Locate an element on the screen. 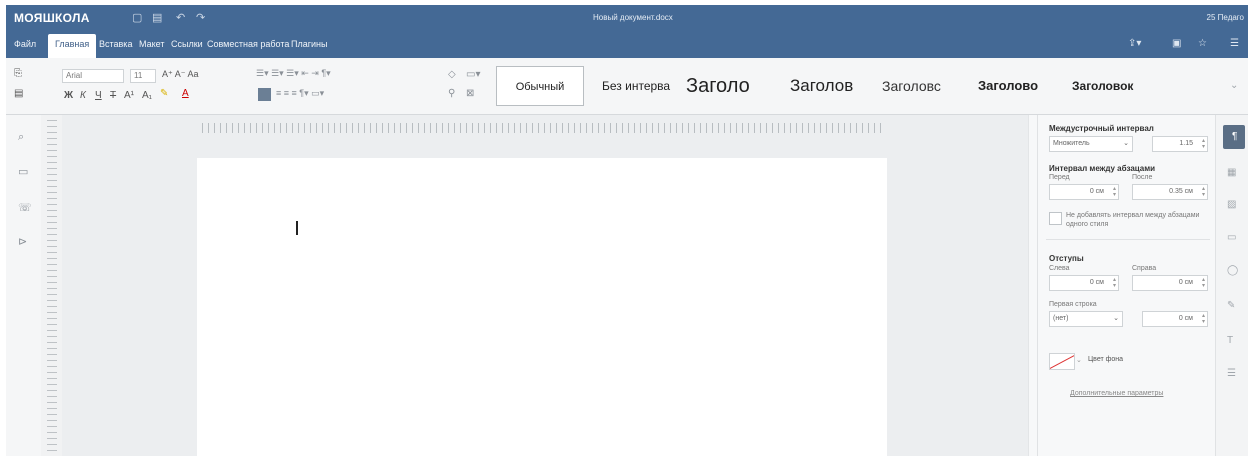 The height and width of the screenshot is (456, 1248). align-left-icon is located at coordinates (264, 94).